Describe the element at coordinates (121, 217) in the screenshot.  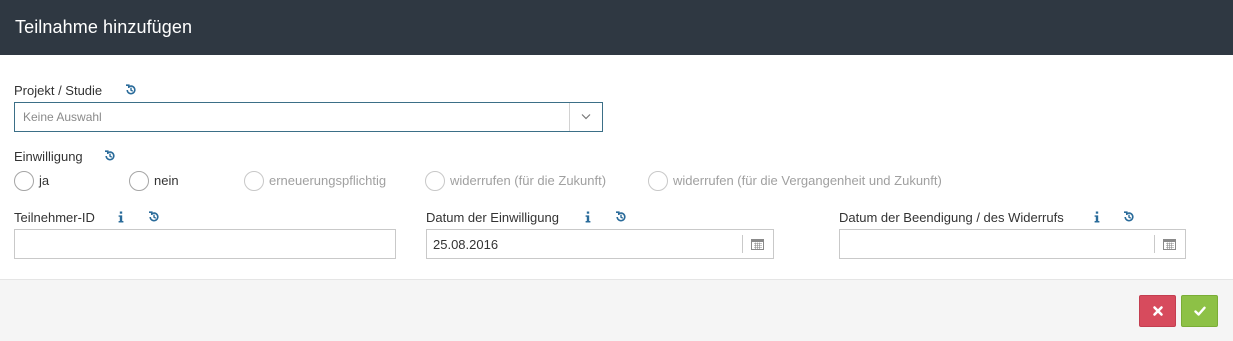
I see `participant-id-info-icon` at that location.